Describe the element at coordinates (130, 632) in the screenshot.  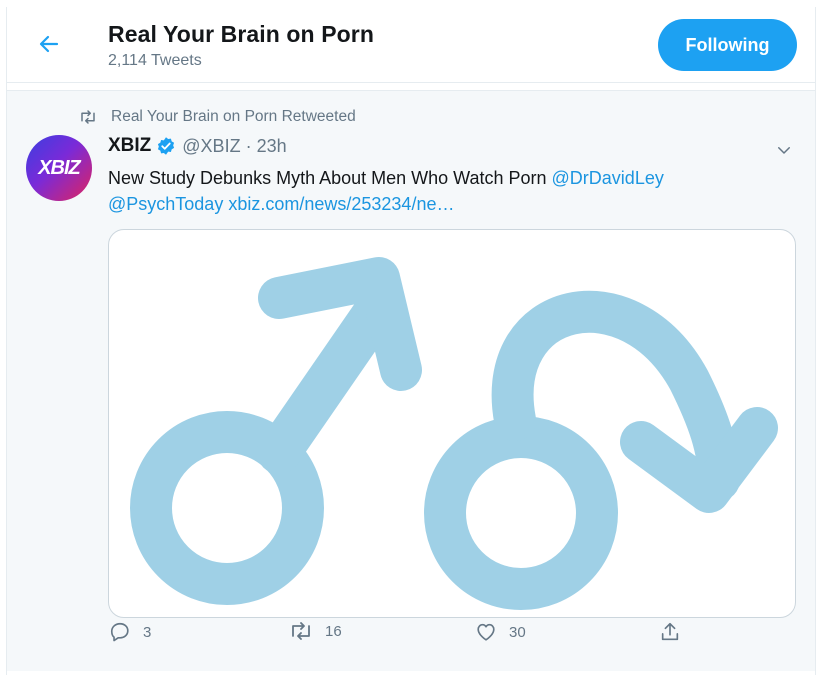
I see `reply-button: 3` at that location.